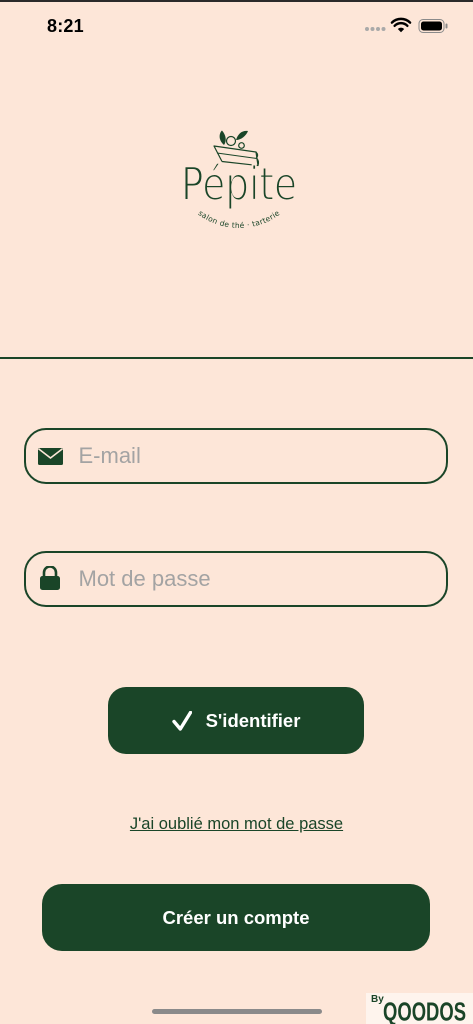 The height and width of the screenshot is (1024, 473). What do you see at coordinates (375, 29) in the screenshot?
I see `cellular-signal-icon` at bounding box center [375, 29].